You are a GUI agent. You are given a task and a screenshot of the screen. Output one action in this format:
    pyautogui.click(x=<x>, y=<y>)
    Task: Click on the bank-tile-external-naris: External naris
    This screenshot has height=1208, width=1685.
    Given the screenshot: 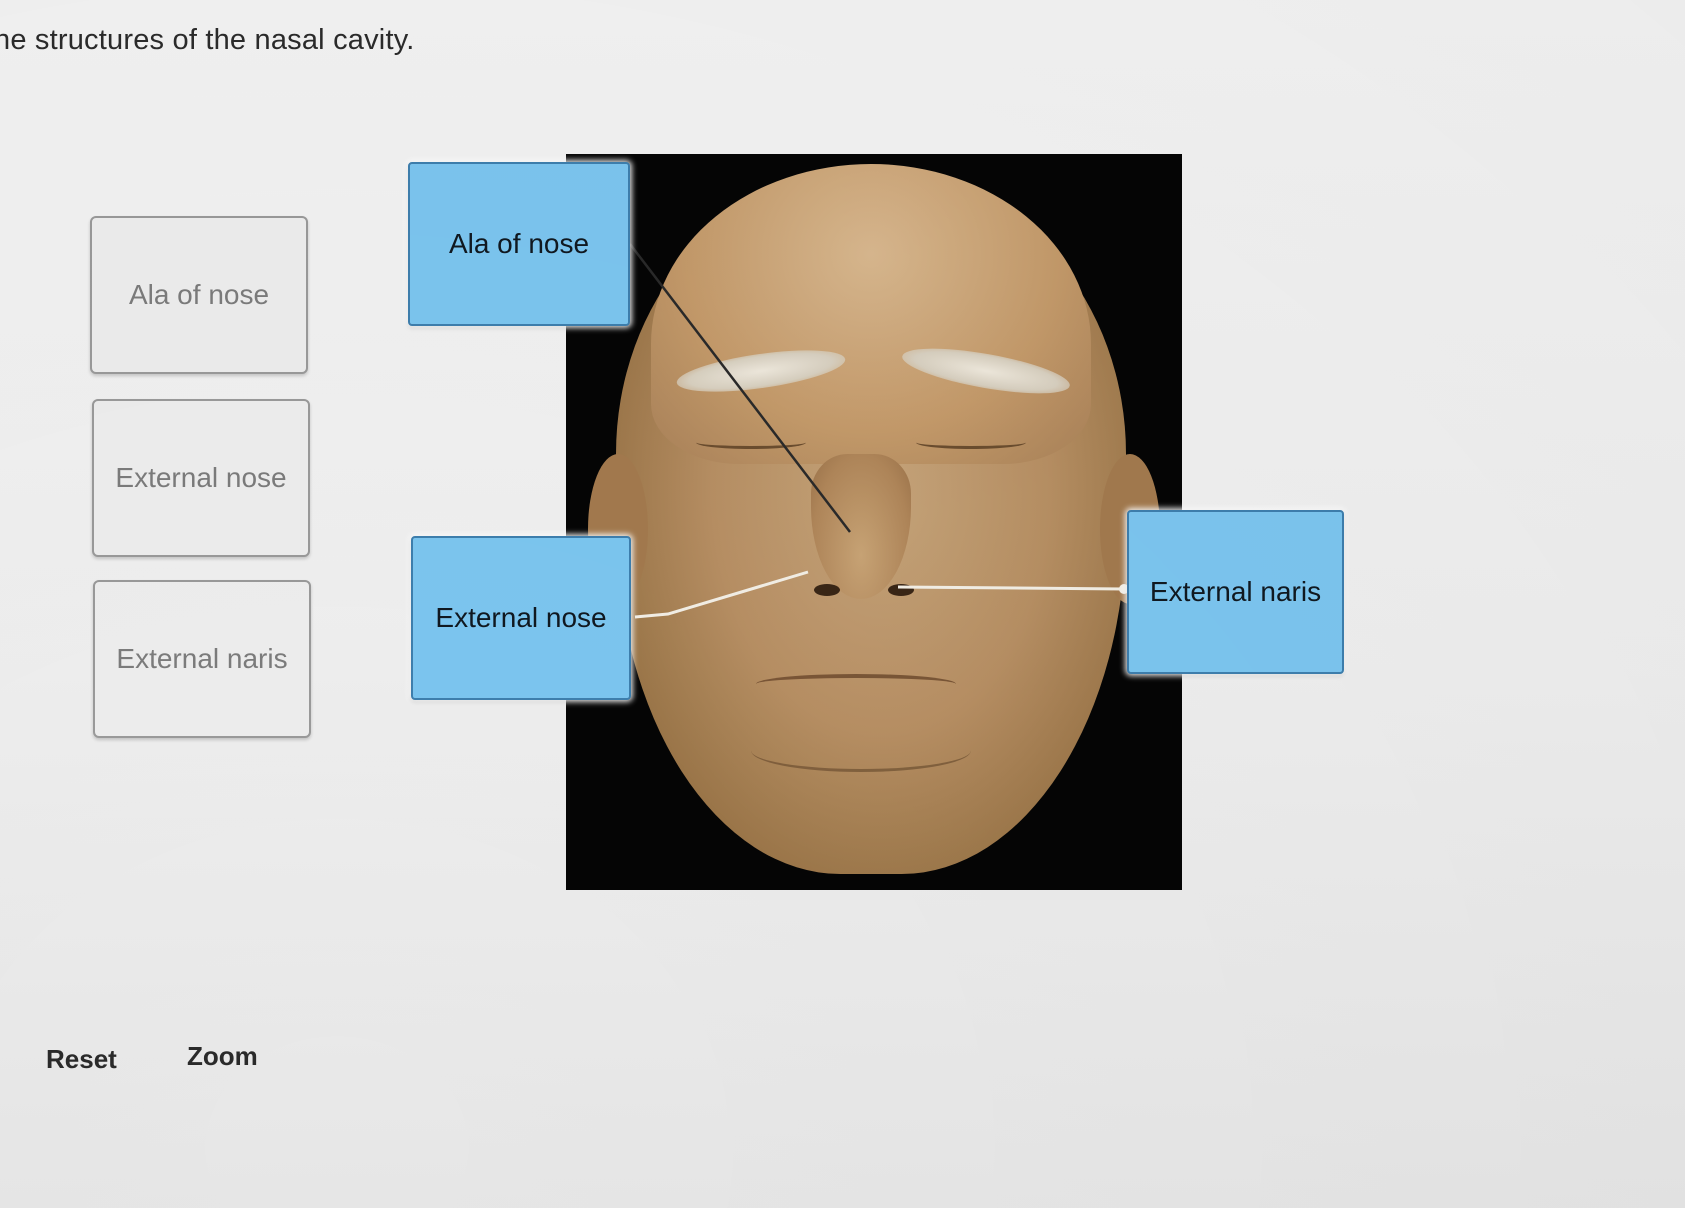 What is the action you would take?
    pyautogui.click(x=202, y=659)
    